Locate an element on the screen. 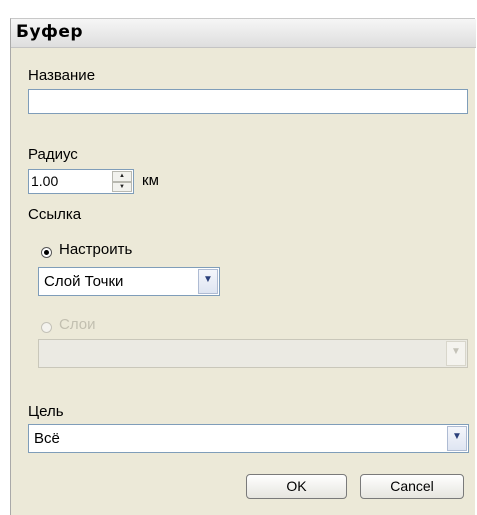 This screenshot has width=477, height=515. spin-up-icon: ▲ is located at coordinates (122, 176).